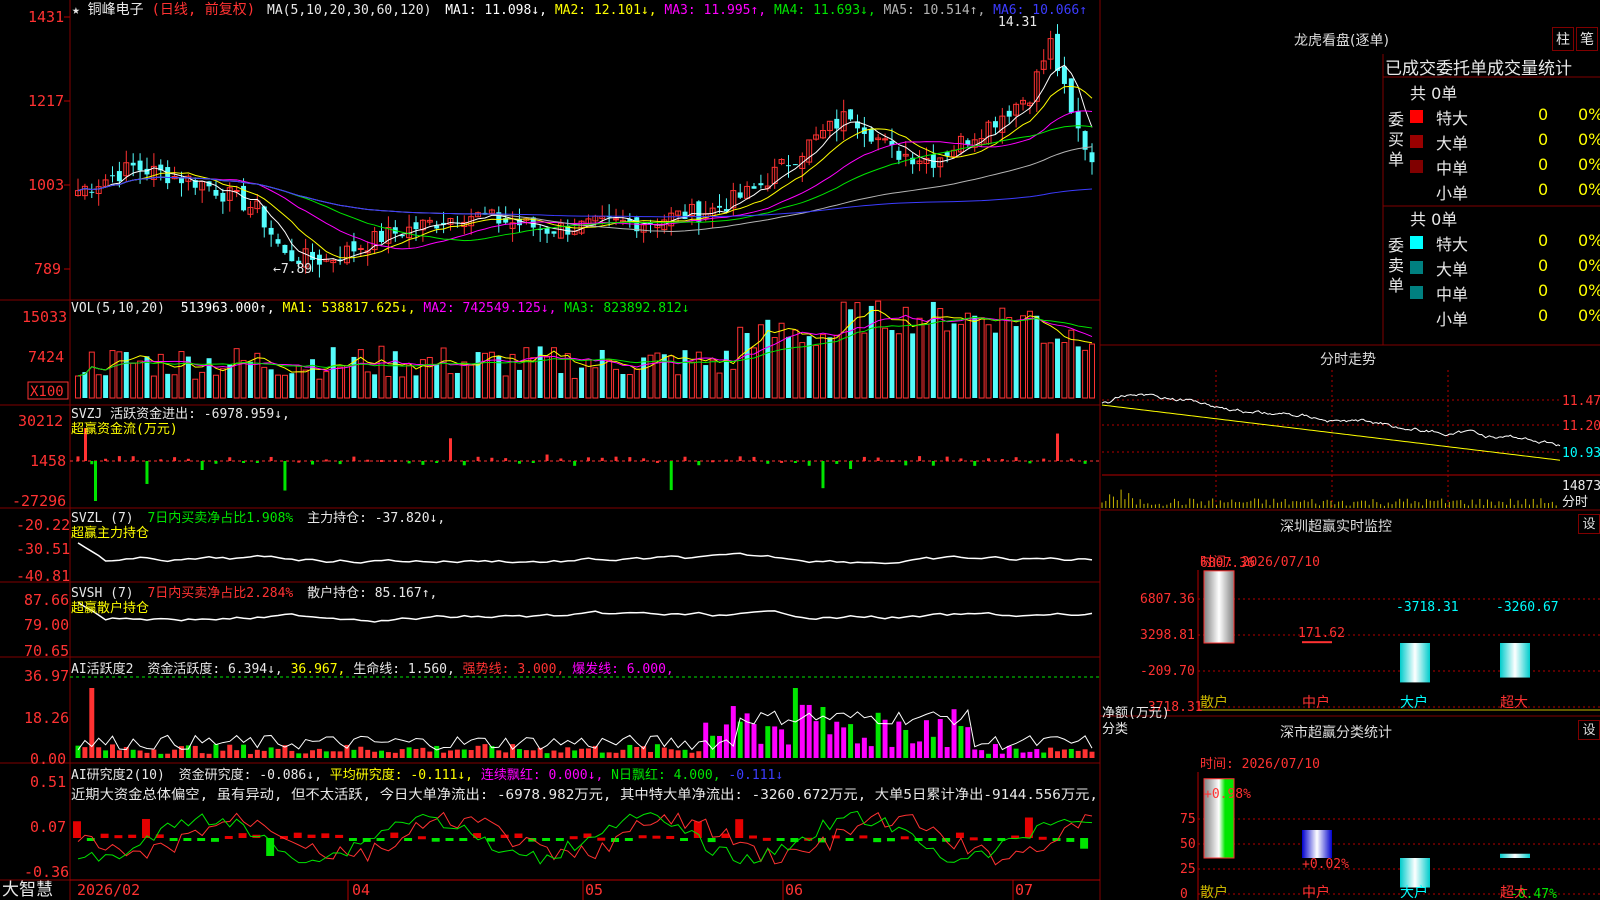 The height and width of the screenshot is (900, 1600). What do you see at coordinates (1543, 265) in the screenshot?
I see `order-count: 0` at bounding box center [1543, 265].